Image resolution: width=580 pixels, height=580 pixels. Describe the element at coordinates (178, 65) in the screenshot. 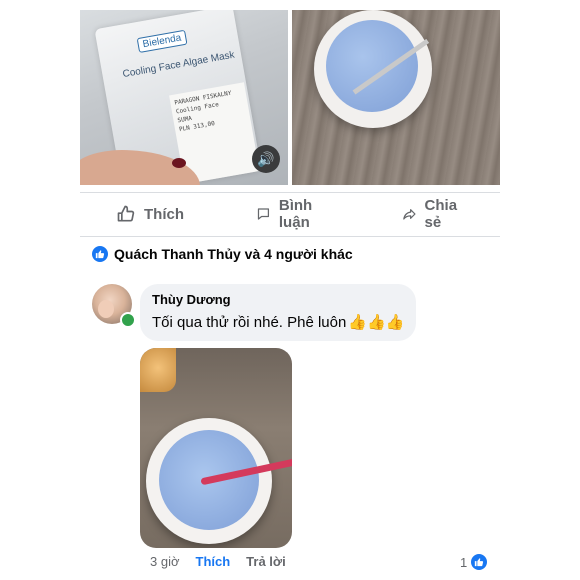

I see `product-label: Cooling Face Algae Mask` at that location.